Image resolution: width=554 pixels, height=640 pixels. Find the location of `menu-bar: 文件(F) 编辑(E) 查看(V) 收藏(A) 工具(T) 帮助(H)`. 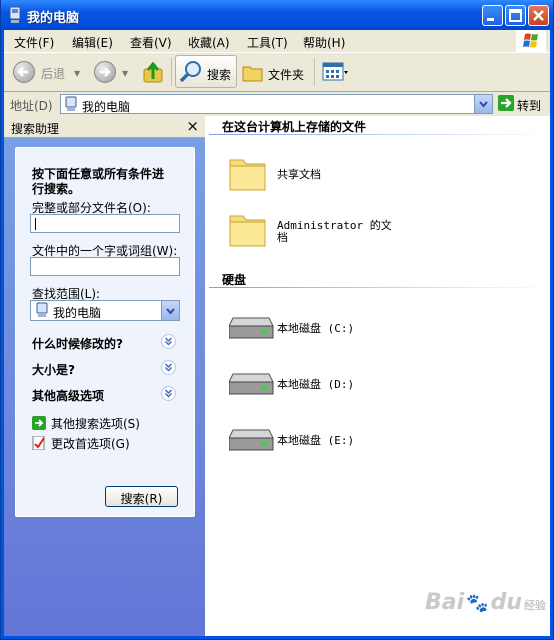

menu-bar: 文件(F) 编辑(E) 查看(V) 收藏(A) 工具(T) 帮助(H) is located at coordinates (277, 41).